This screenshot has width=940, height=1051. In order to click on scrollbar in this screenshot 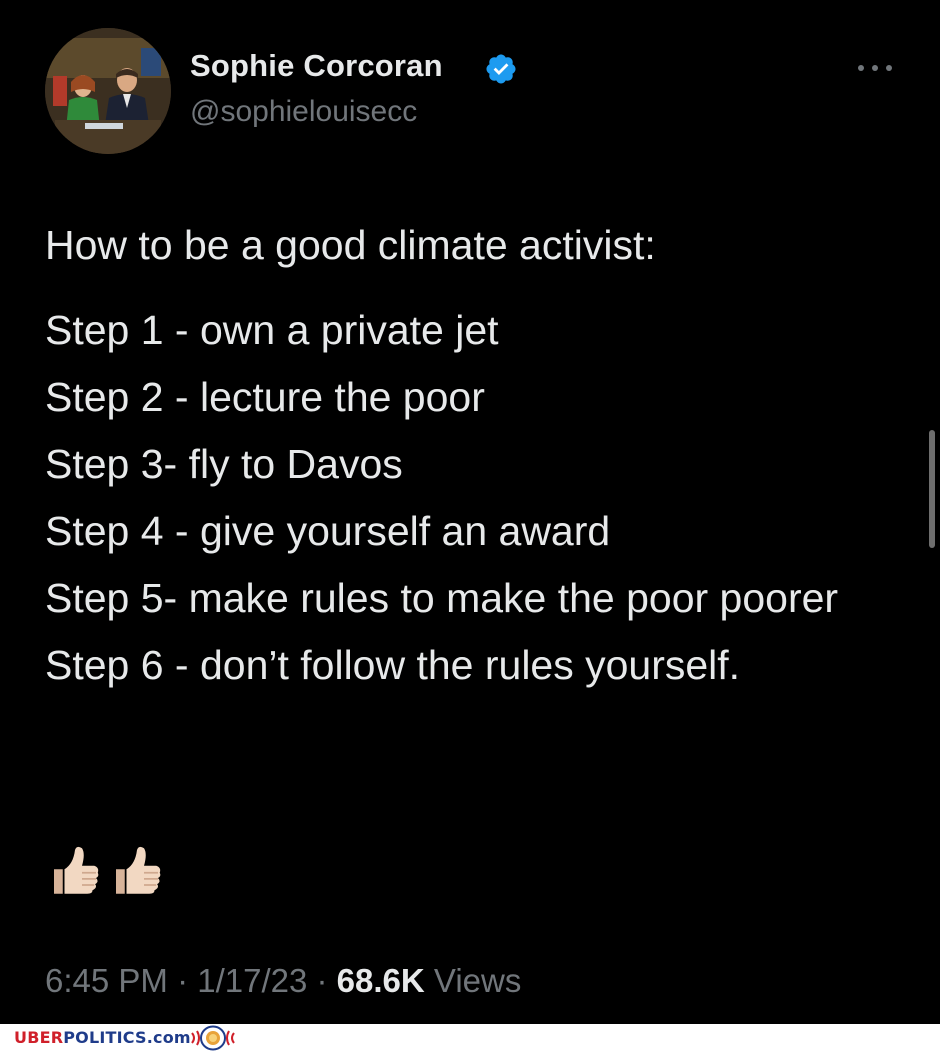, I will do `click(932, 489)`.